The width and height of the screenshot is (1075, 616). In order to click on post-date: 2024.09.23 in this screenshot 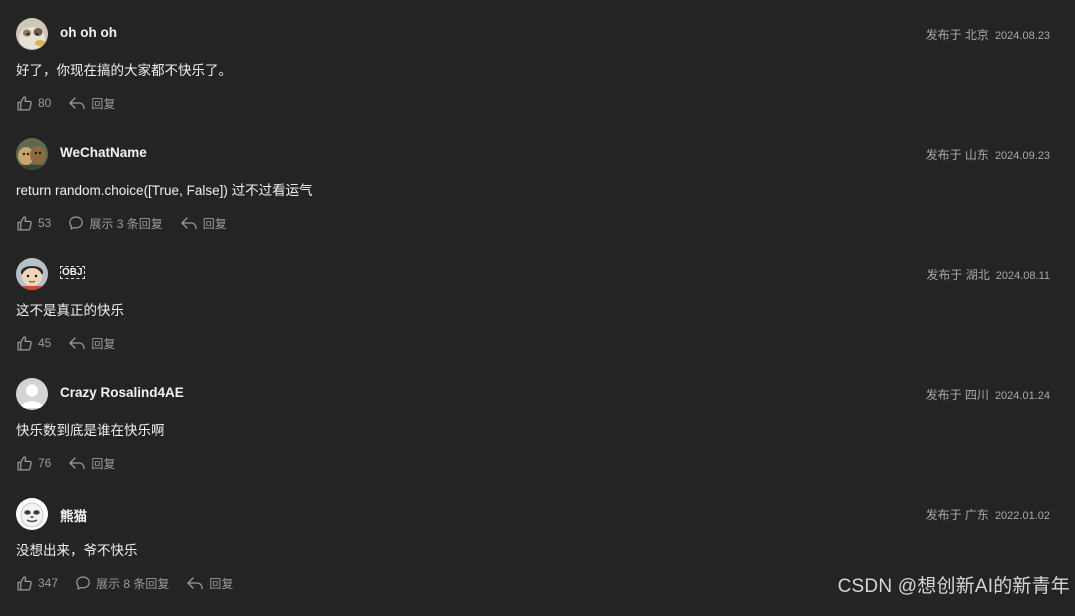, I will do `click(1022, 156)`.